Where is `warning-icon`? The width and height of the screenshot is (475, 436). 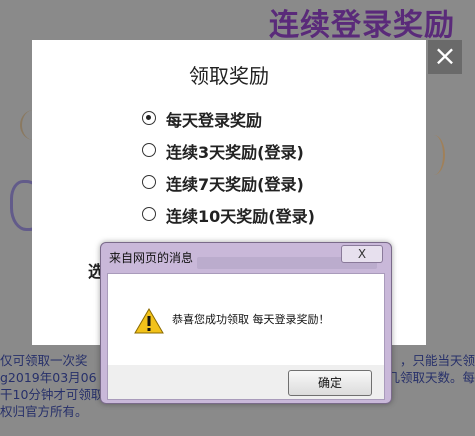
warning-icon is located at coordinates (149, 321).